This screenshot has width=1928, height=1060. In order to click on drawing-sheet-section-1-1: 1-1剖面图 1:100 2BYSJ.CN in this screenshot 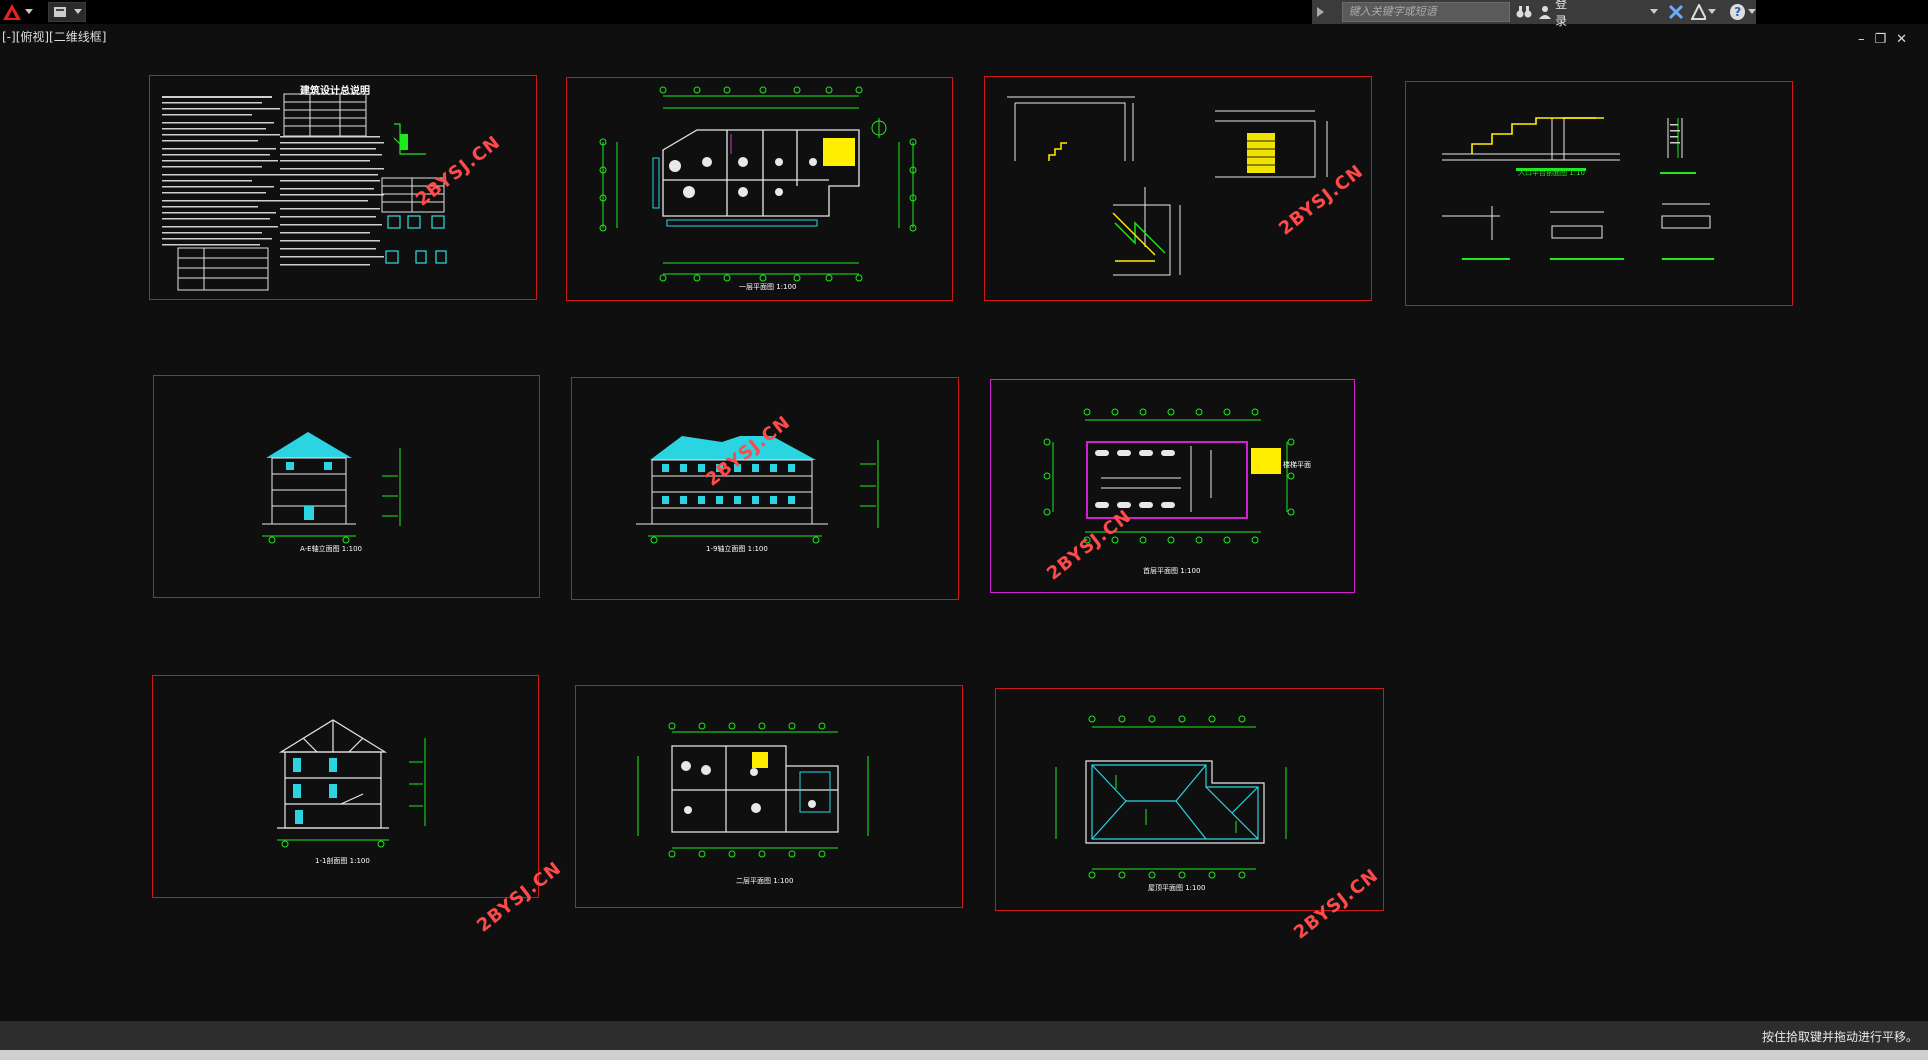, I will do `click(359, 806)`.